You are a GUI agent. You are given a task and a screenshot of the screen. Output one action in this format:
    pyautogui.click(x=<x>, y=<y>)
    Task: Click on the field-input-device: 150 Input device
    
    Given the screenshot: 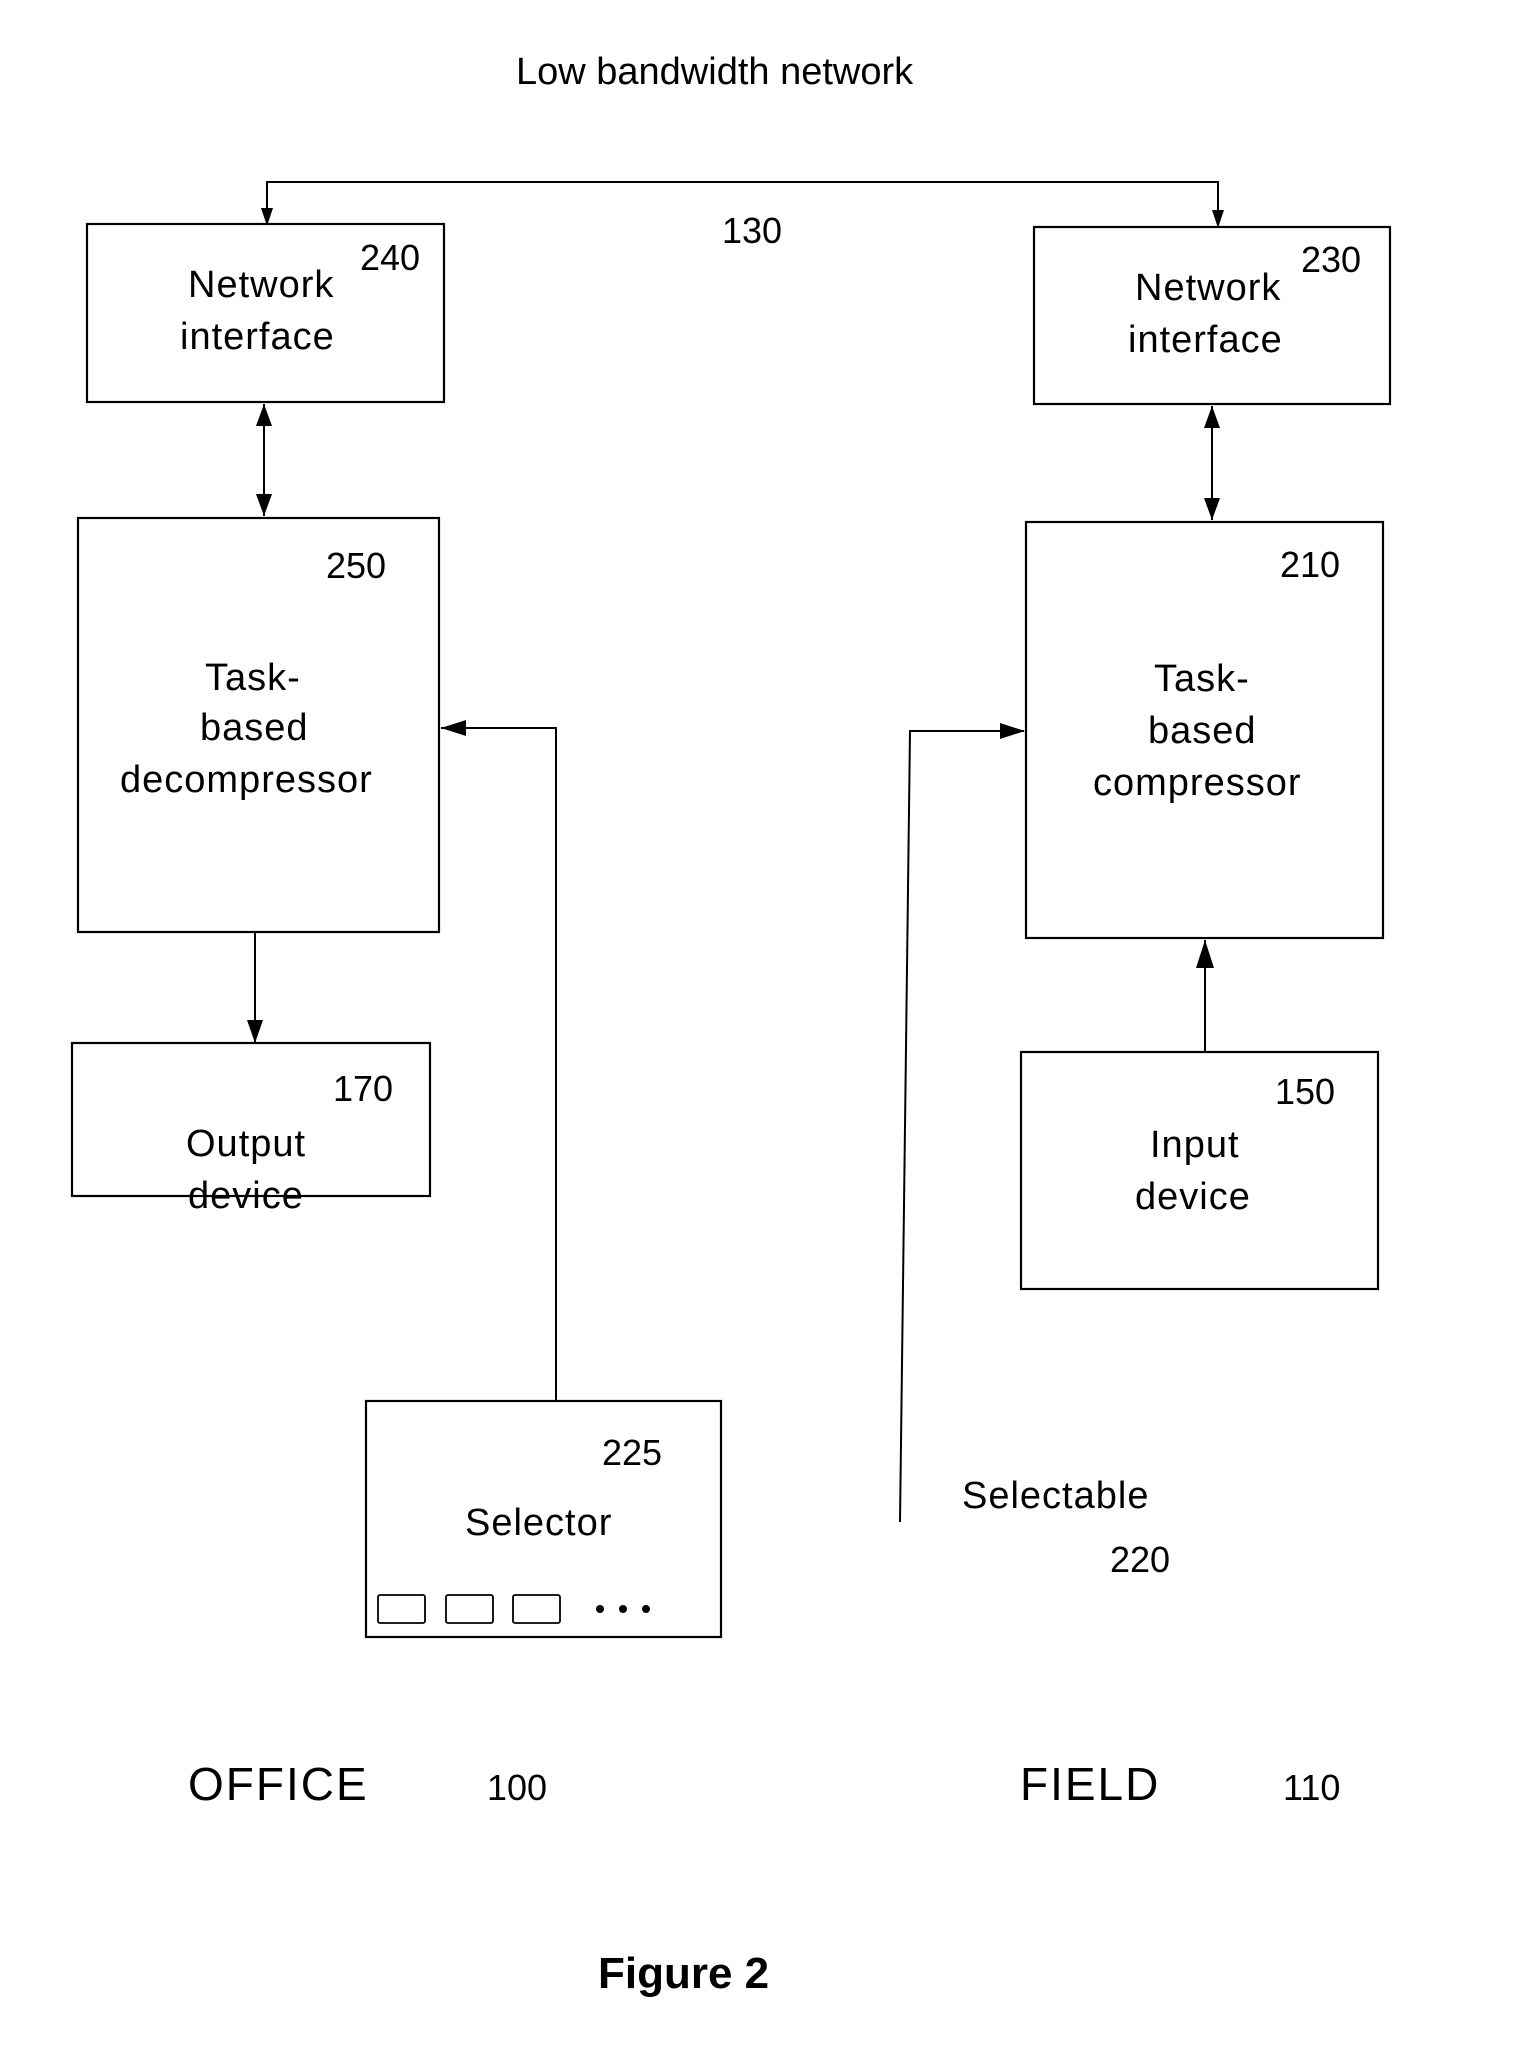 What is the action you would take?
    pyautogui.click(x=1199, y=1170)
    